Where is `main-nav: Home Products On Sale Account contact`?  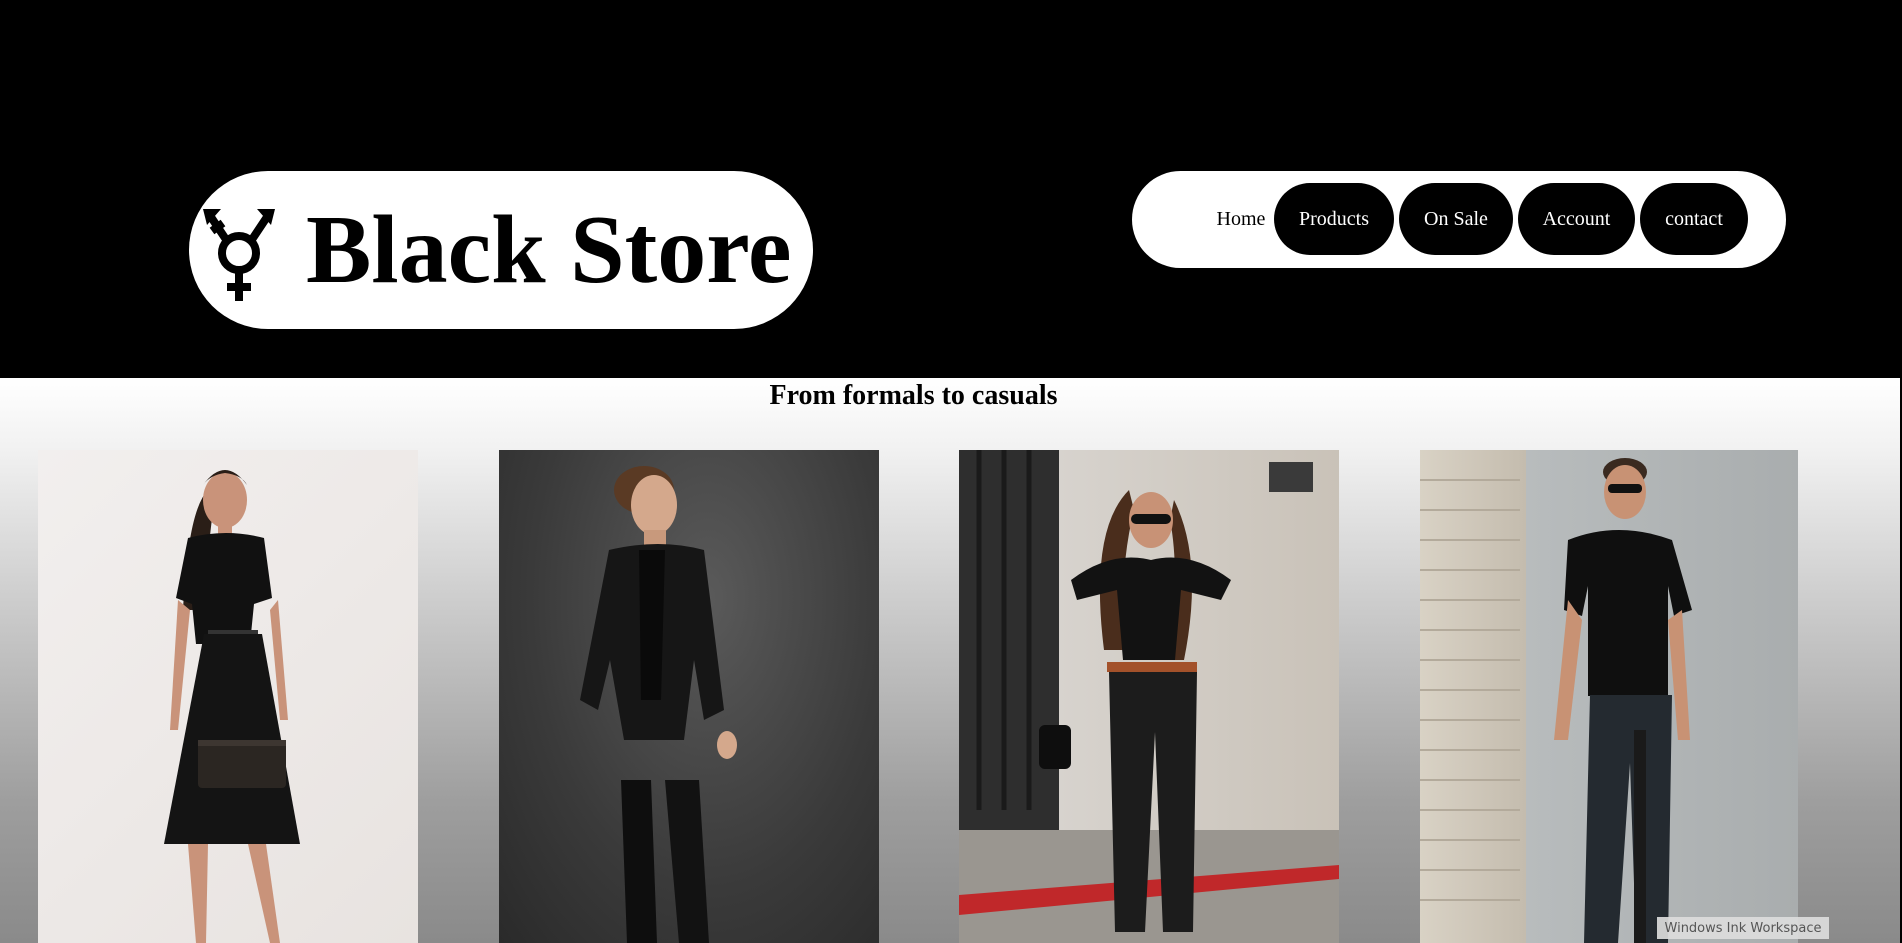 main-nav: Home Products On Sale Account contact is located at coordinates (1459, 219).